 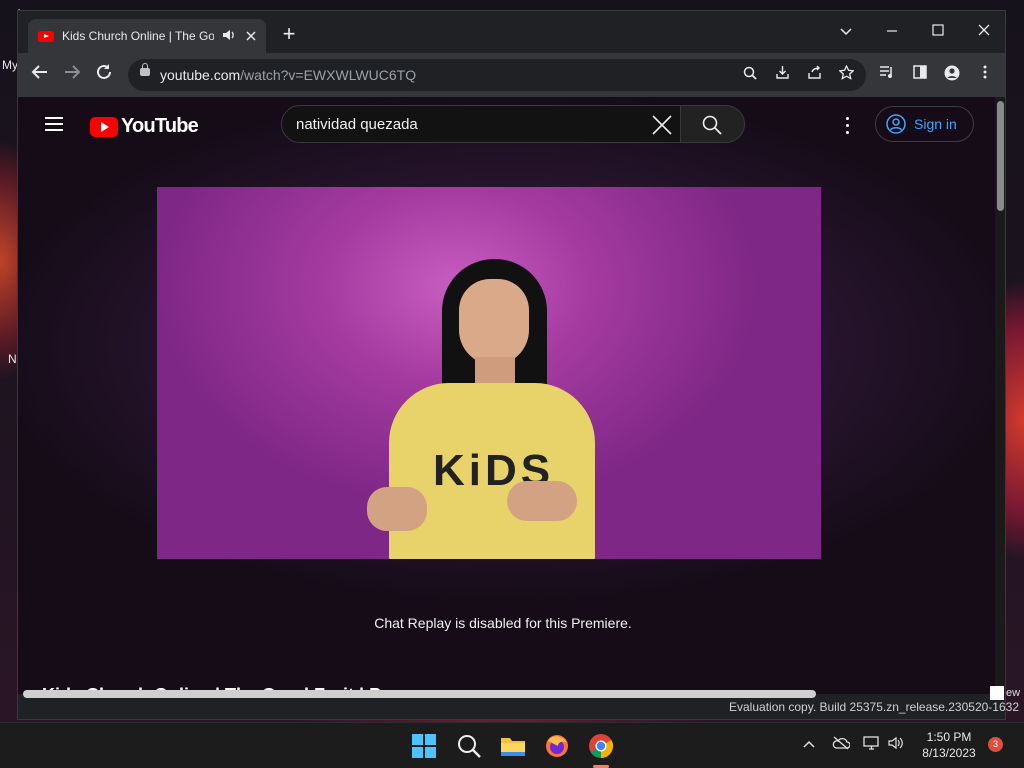 I want to click on onedrive-offline-icon, so click(x=841, y=744).